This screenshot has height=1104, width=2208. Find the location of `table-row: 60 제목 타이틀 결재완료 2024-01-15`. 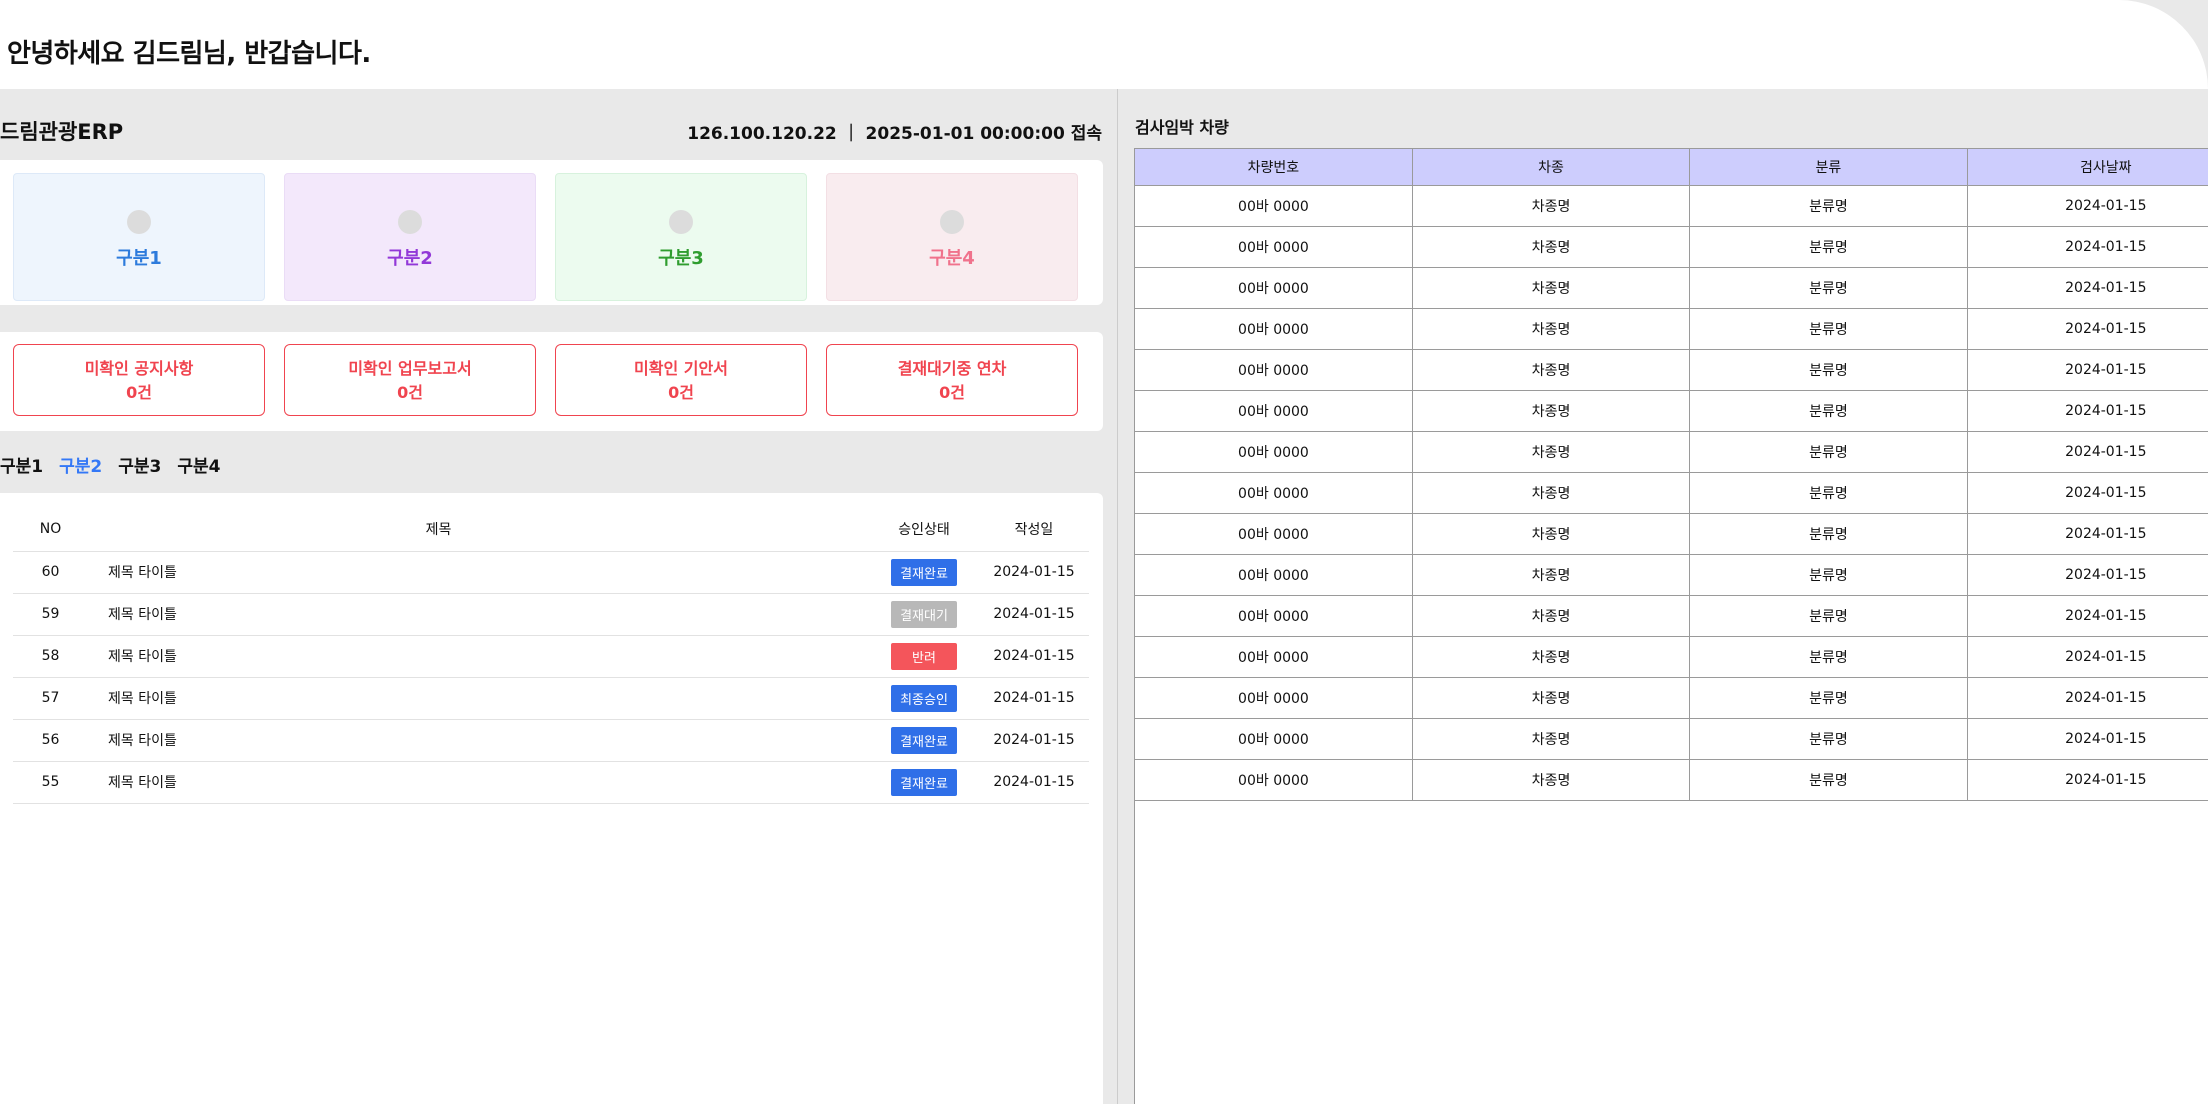

table-row: 60 제목 타이틀 결재완료 2024-01-15 is located at coordinates (551, 572).